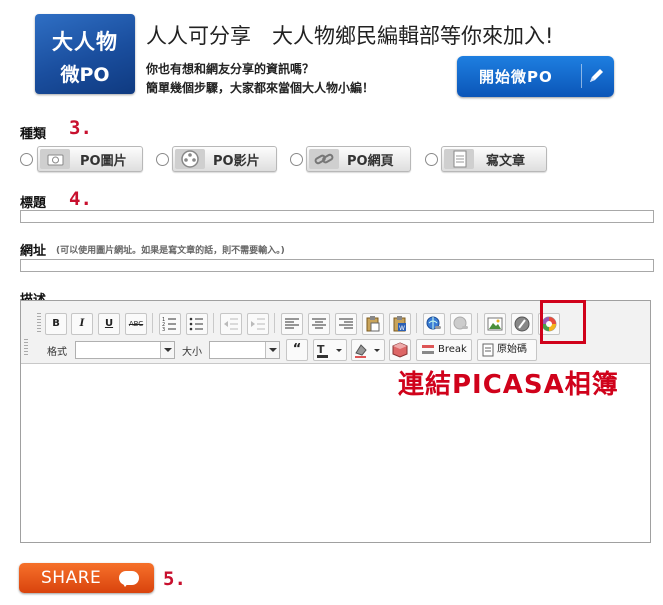 Image resolution: width=663 pixels, height=605 pixels. What do you see at coordinates (236, 161) in the screenshot?
I see `type-option-video-label: PO影片` at bounding box center [236, 161].